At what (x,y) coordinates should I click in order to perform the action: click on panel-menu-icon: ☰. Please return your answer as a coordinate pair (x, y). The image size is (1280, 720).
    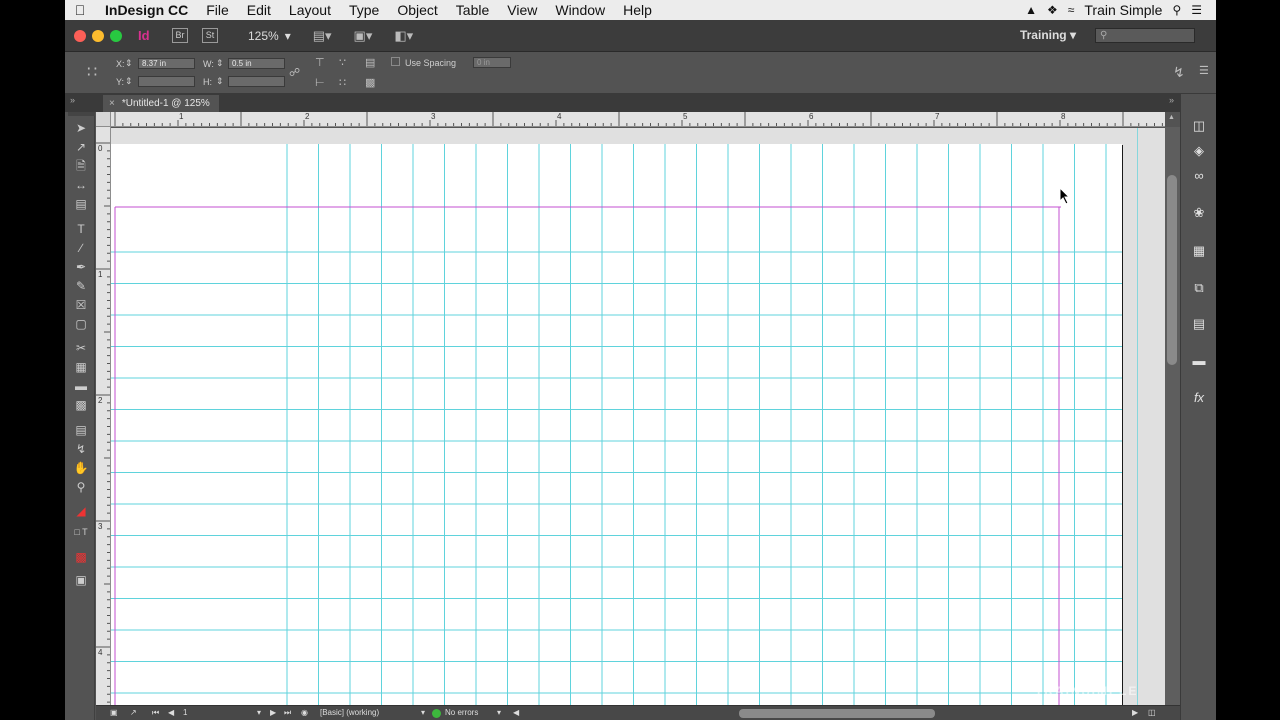
    Looking at the image, I should click on (1204, 70).